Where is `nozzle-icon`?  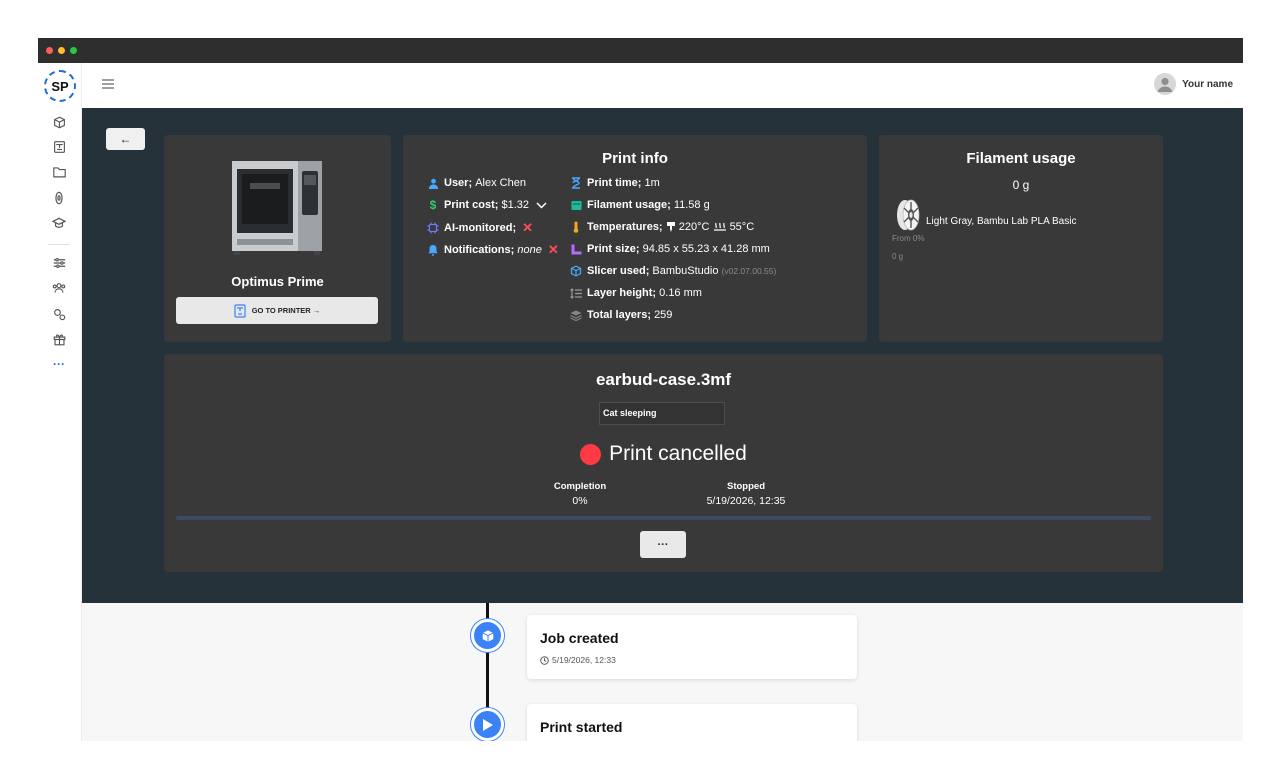
nozzle-icon is located at coordinates (670, 227).